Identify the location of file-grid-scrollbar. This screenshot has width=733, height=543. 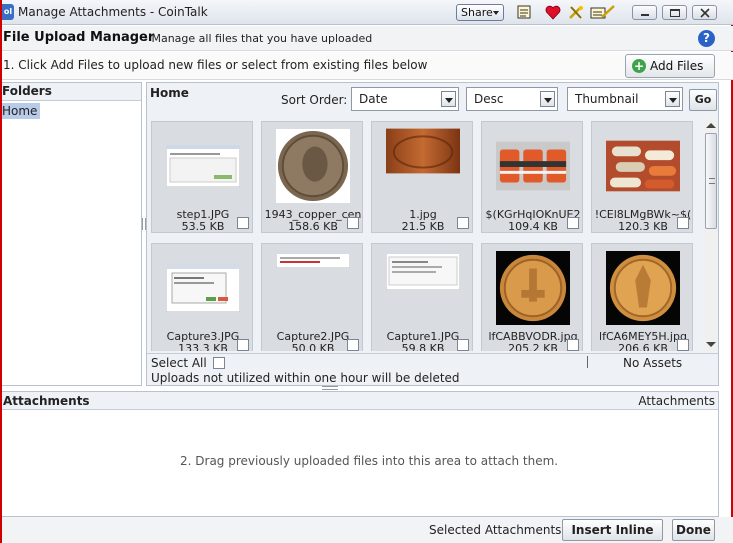
(711, 235).